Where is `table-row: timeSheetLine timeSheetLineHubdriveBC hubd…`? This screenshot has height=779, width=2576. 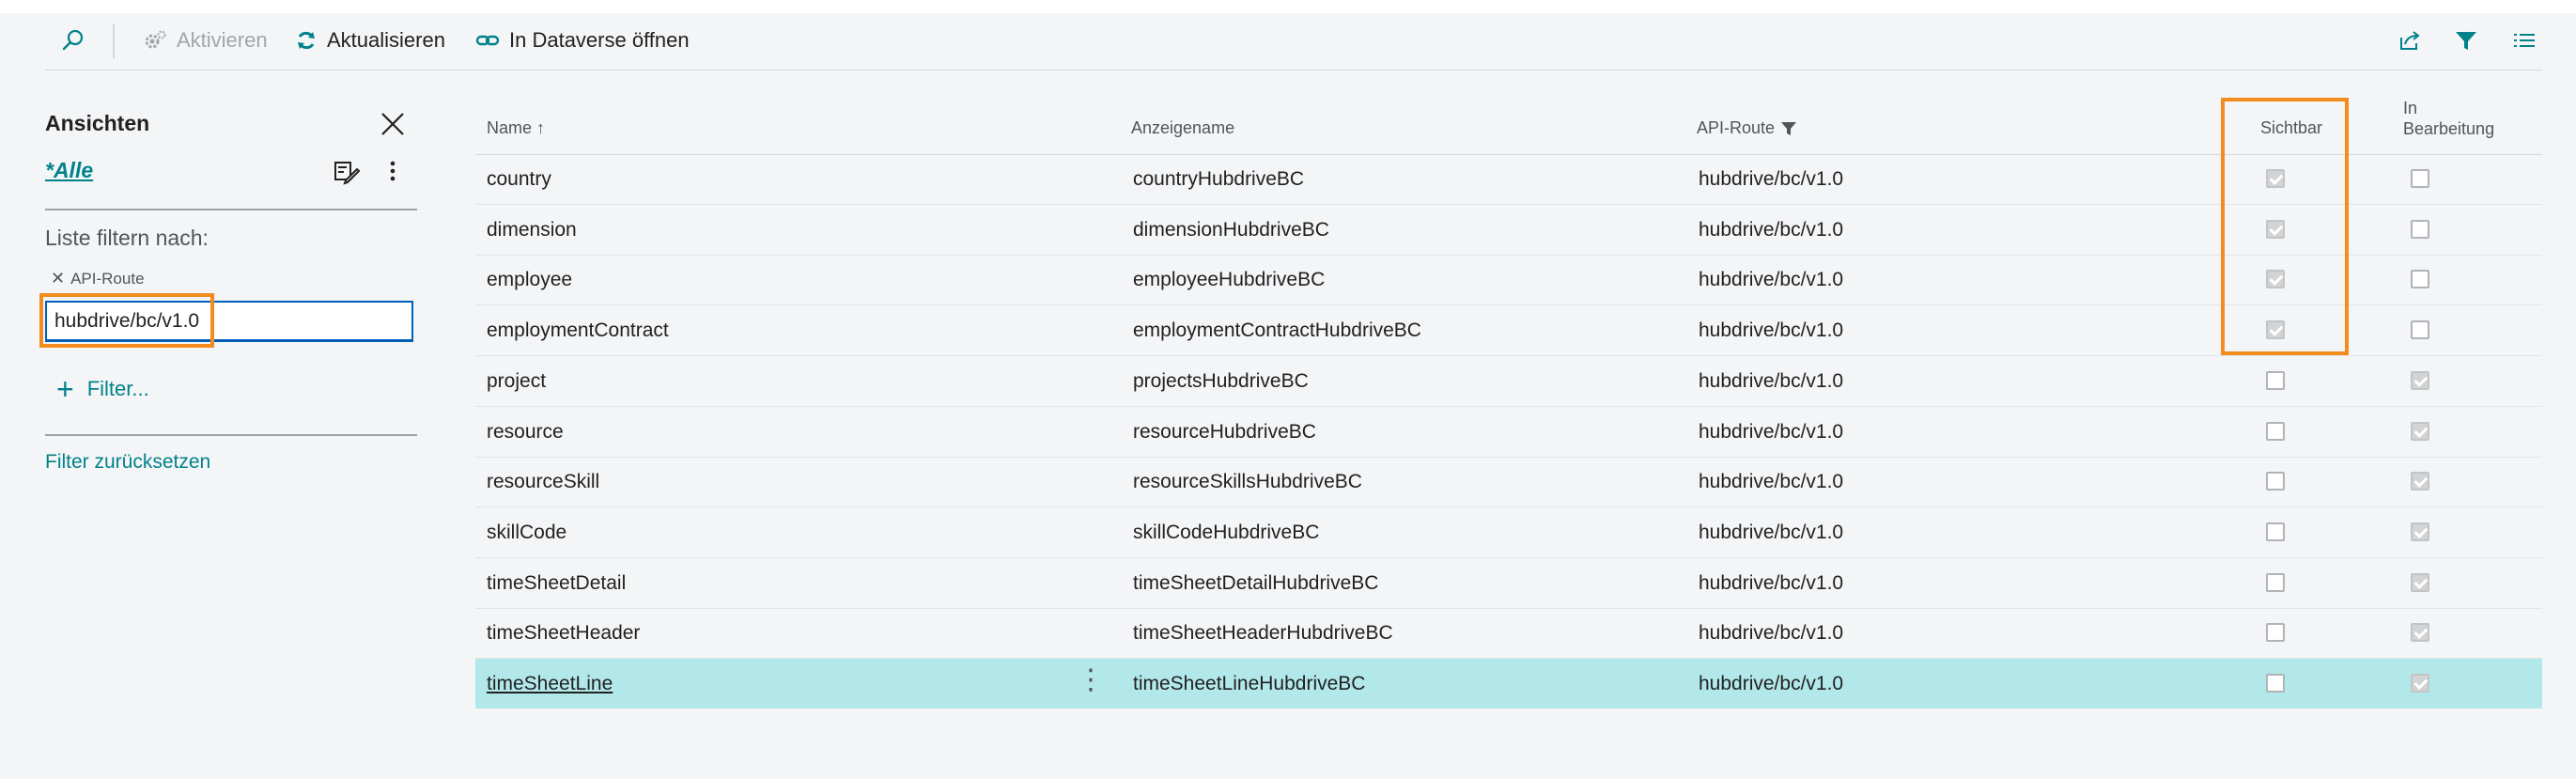
table-row: timeSheetLine timeSheetLineHubdriveBC hubd… is located at coordinates (1509, 684).